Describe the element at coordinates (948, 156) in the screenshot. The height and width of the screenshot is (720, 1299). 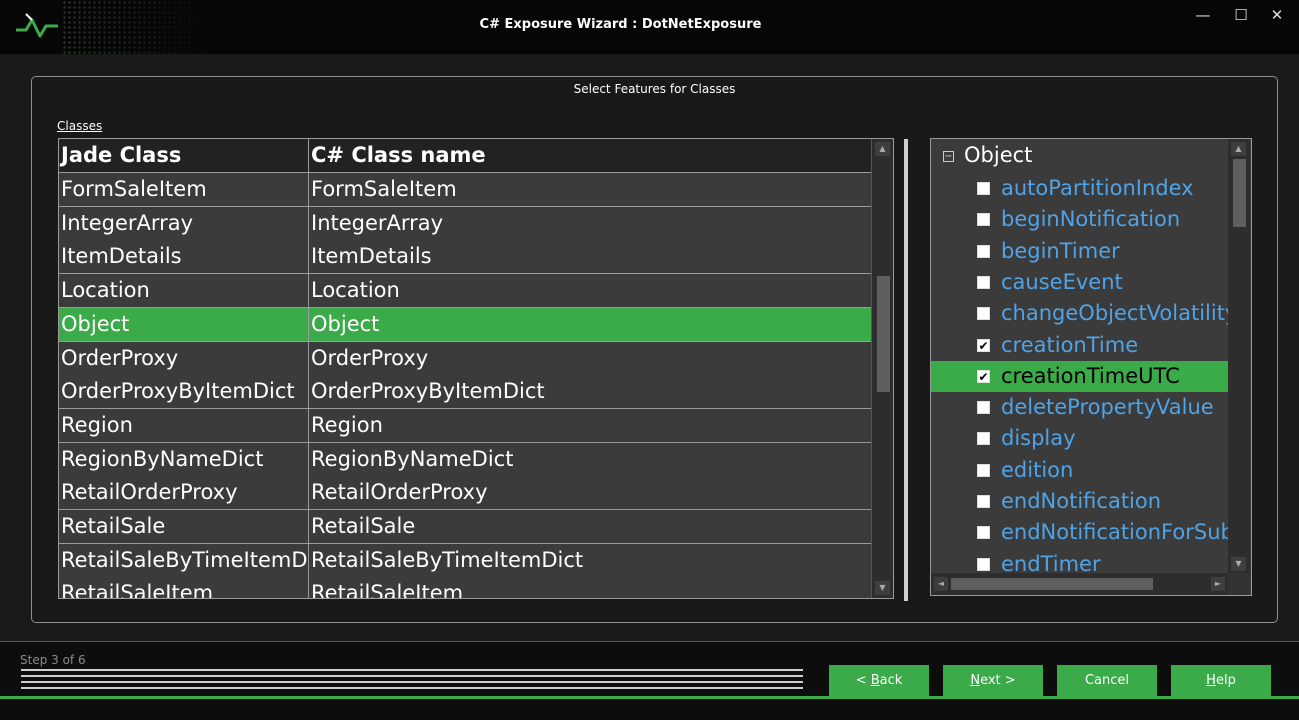
I see `collapse-icon: −` at that location.